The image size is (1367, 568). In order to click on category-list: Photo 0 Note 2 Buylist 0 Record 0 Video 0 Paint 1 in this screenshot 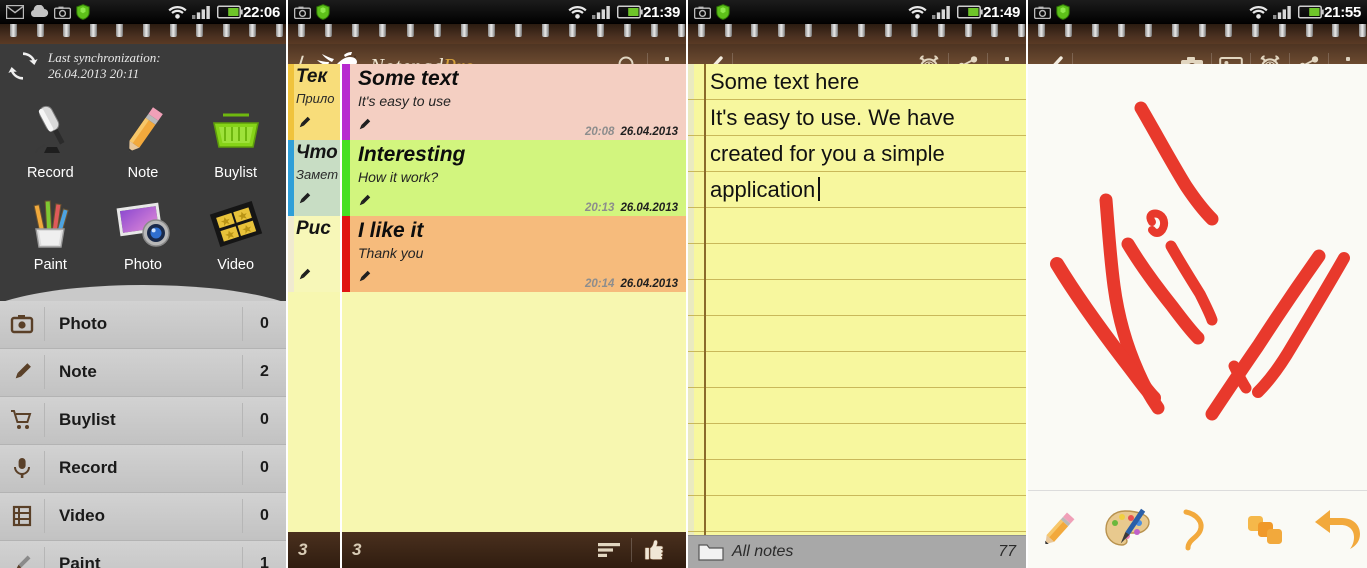, I will do `click(143, 434)`.